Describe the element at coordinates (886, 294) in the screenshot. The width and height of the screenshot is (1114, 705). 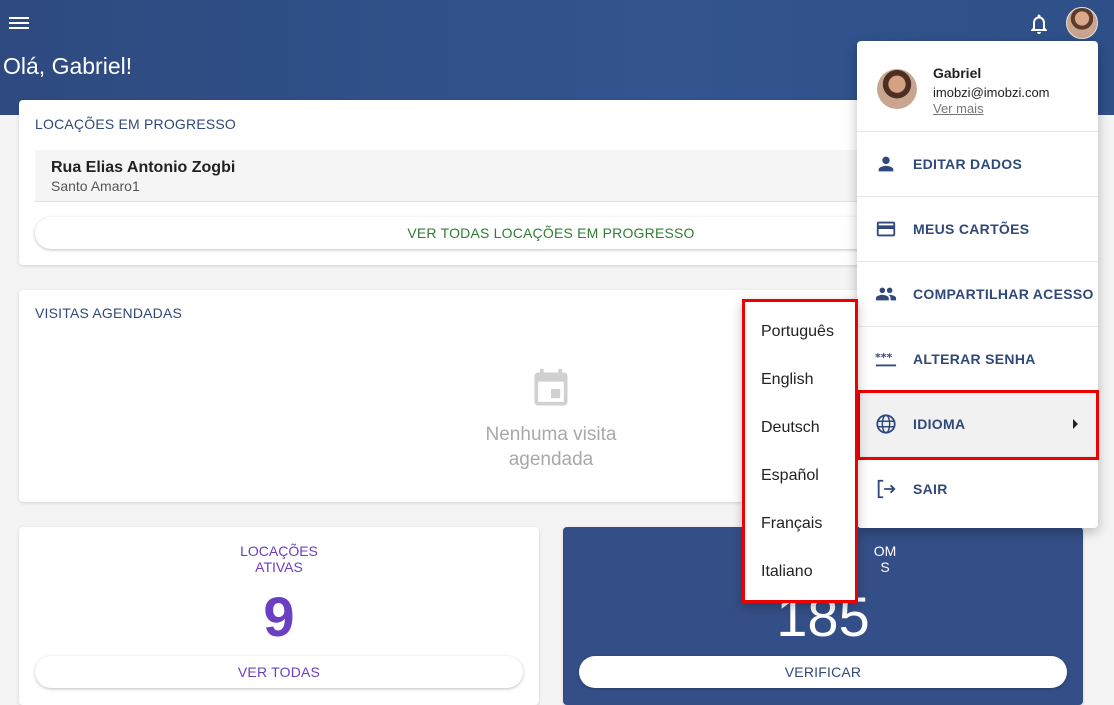
I see `people-icon` at that location.